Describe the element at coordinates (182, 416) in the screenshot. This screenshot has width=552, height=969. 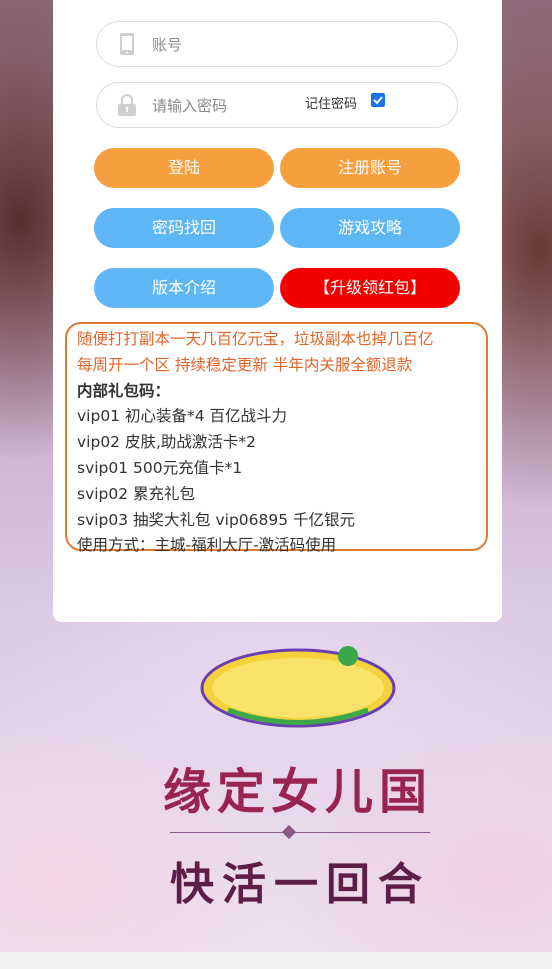
I see `gift-code-line: vip01 初心装备*4 百亿战斗力` at that location.